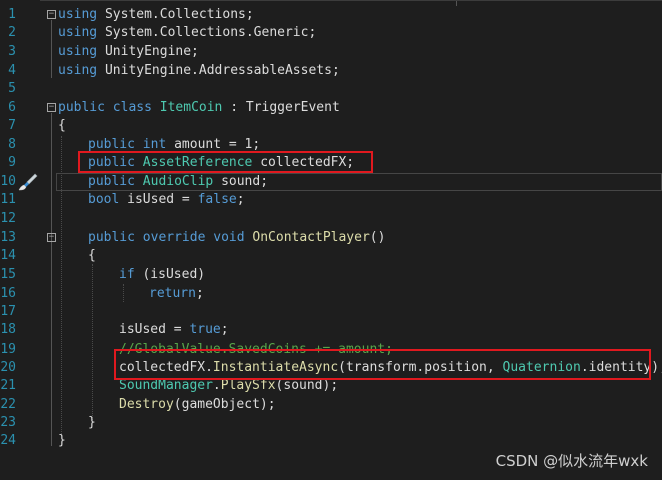 The height and width of the screenshot is (480, 662). I want to click on line-number: 18, so click(8, 329).